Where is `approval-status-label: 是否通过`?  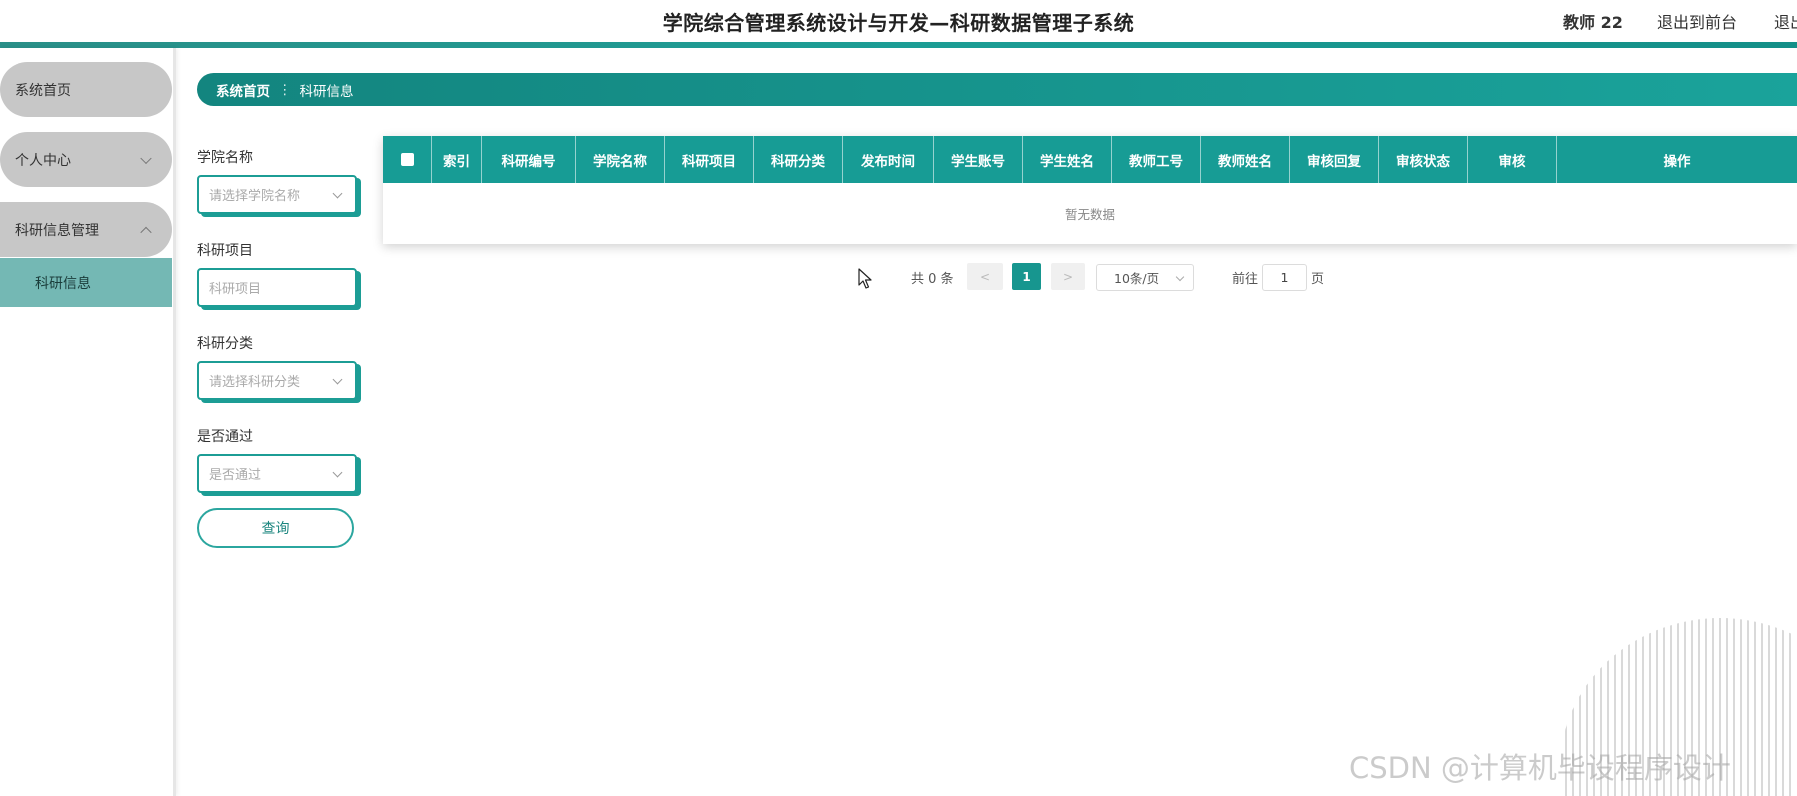 approval-status-label: 是否通过 is located at coordinates (225, 437).